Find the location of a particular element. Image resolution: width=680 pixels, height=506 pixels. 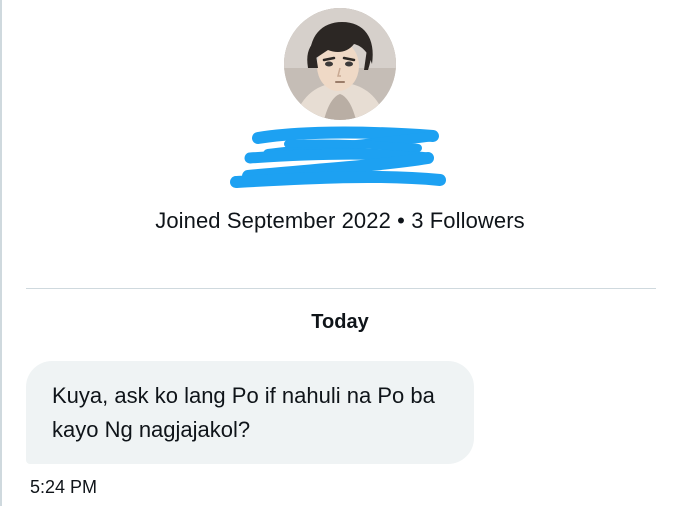

section-divider is located at coordinates (341, 288).